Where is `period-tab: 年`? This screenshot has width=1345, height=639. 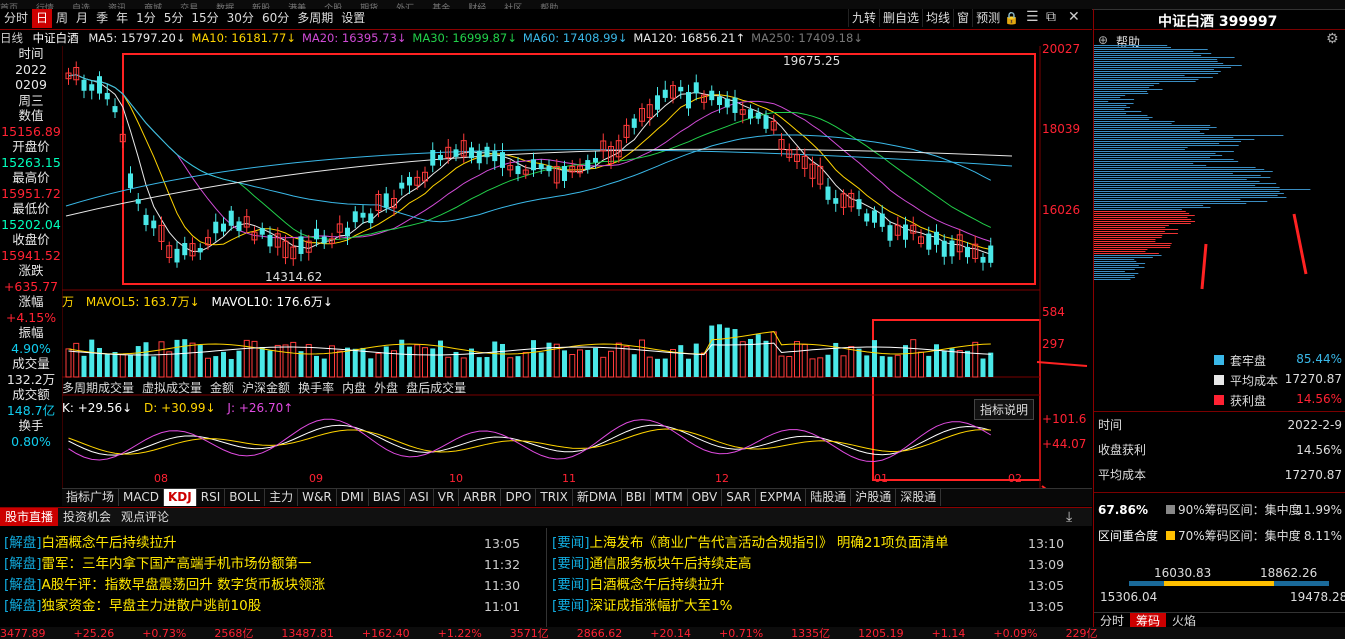 period-tab: 年 is located at coordinates (122, 18).